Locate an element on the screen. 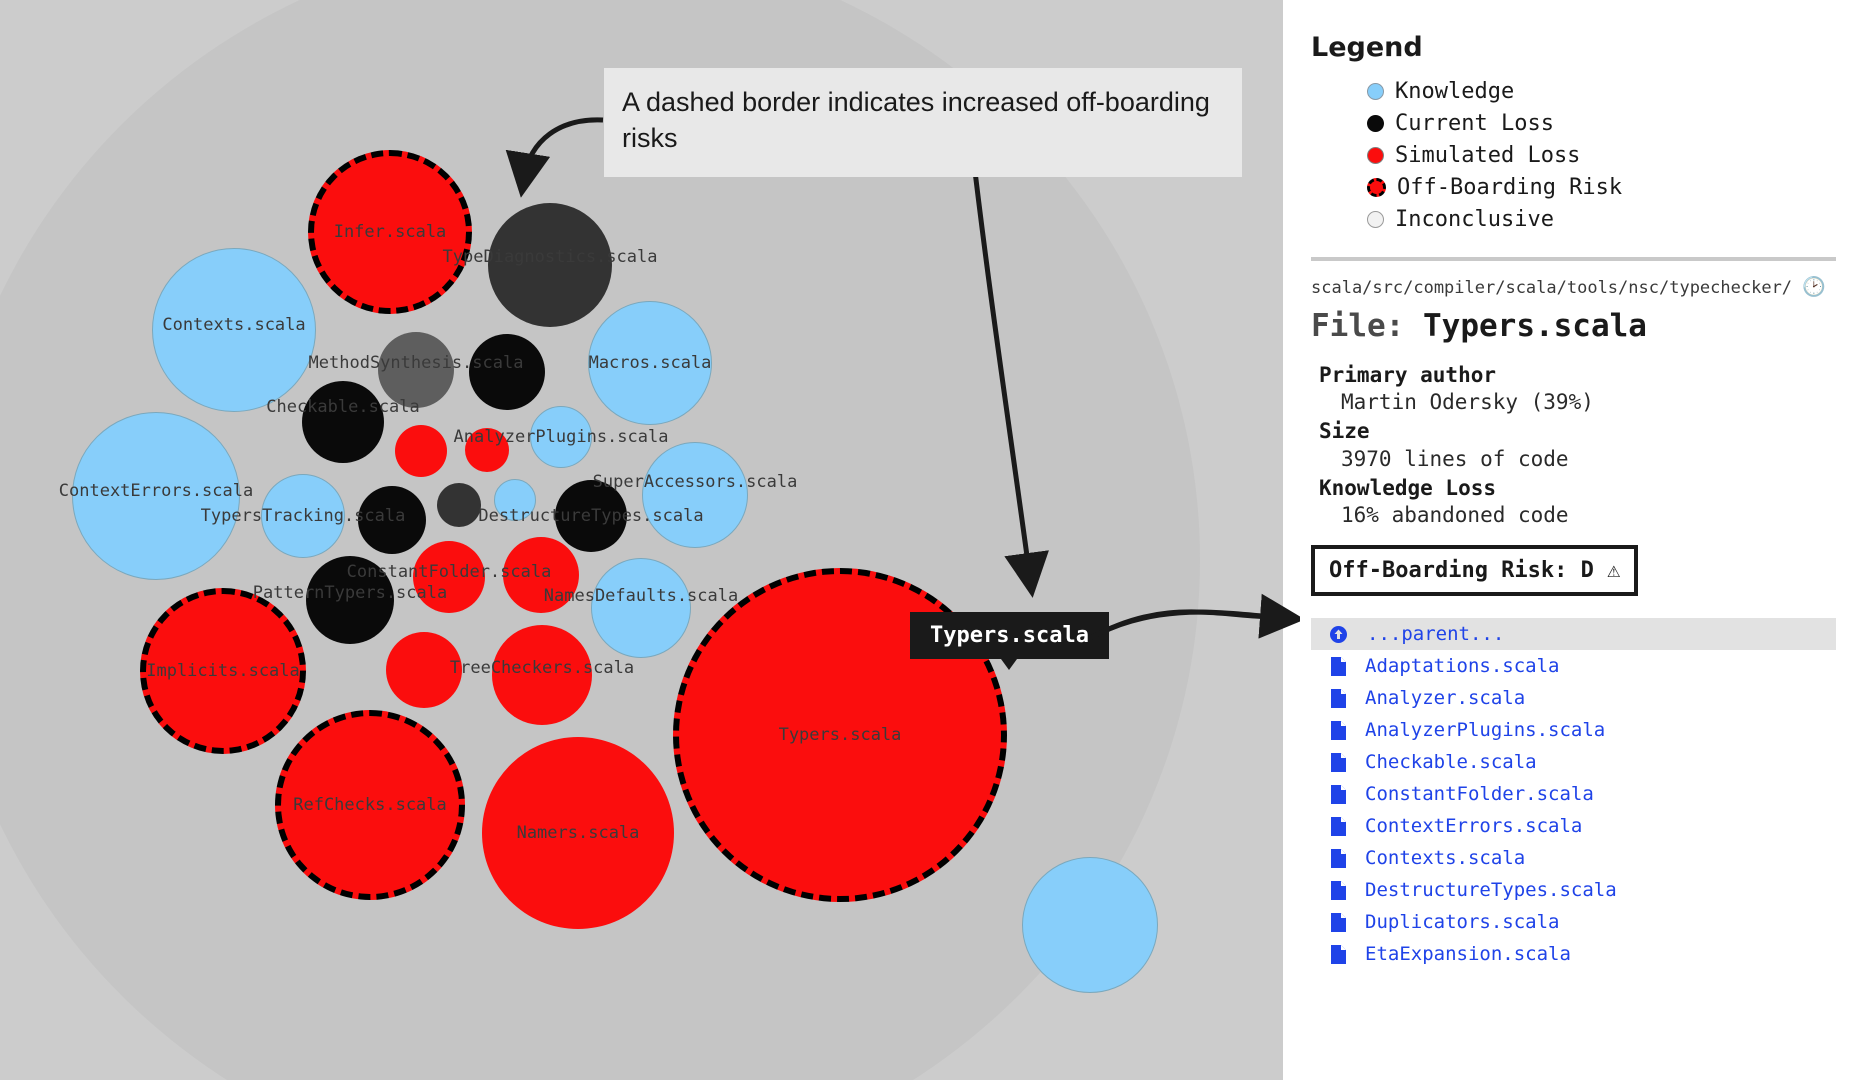  stat-value: 16% abandoned code is located at coordinates (1455, 515).